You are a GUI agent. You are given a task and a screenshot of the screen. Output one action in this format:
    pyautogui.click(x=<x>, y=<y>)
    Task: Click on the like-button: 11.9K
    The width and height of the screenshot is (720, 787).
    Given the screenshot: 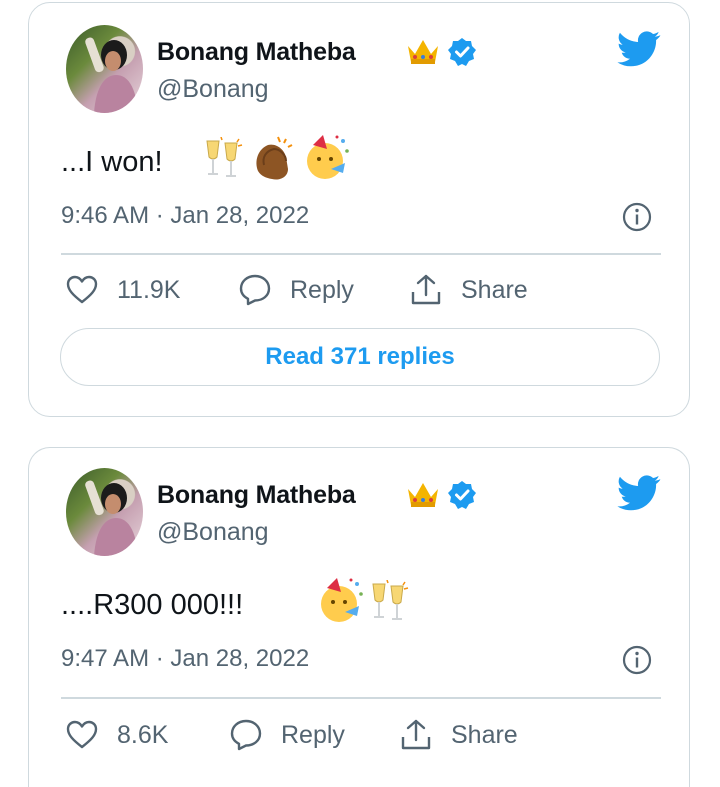 What is the action you would take?
    pyautogui.click(x=122, y=290)
    